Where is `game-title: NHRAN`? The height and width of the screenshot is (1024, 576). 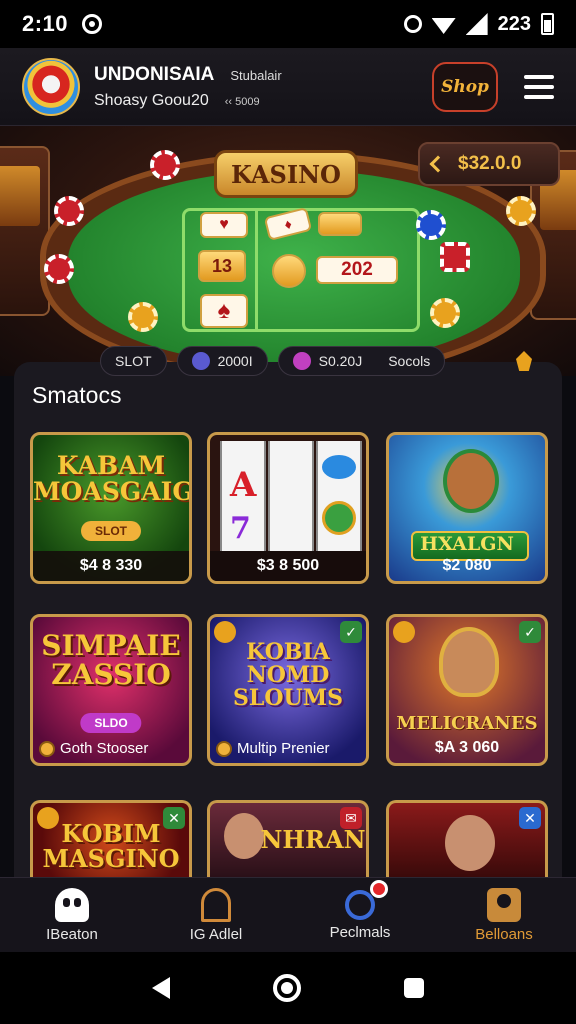 game-title: NHRAN is located at coordinates (313, 839).